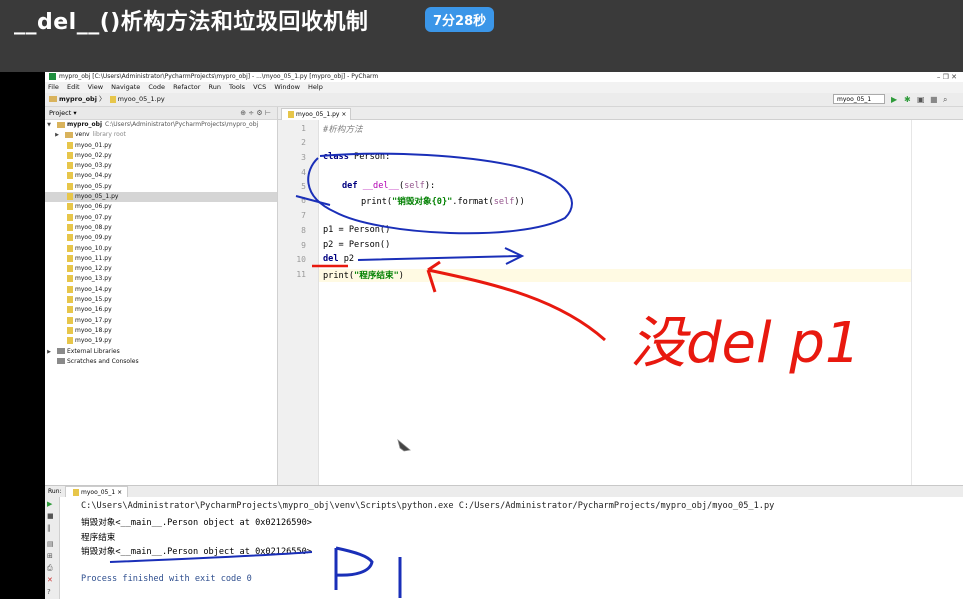  Describe the element at coordinates (947, 77) in the screenshot. I see `window-controls: – ❐ ✕` at that location.